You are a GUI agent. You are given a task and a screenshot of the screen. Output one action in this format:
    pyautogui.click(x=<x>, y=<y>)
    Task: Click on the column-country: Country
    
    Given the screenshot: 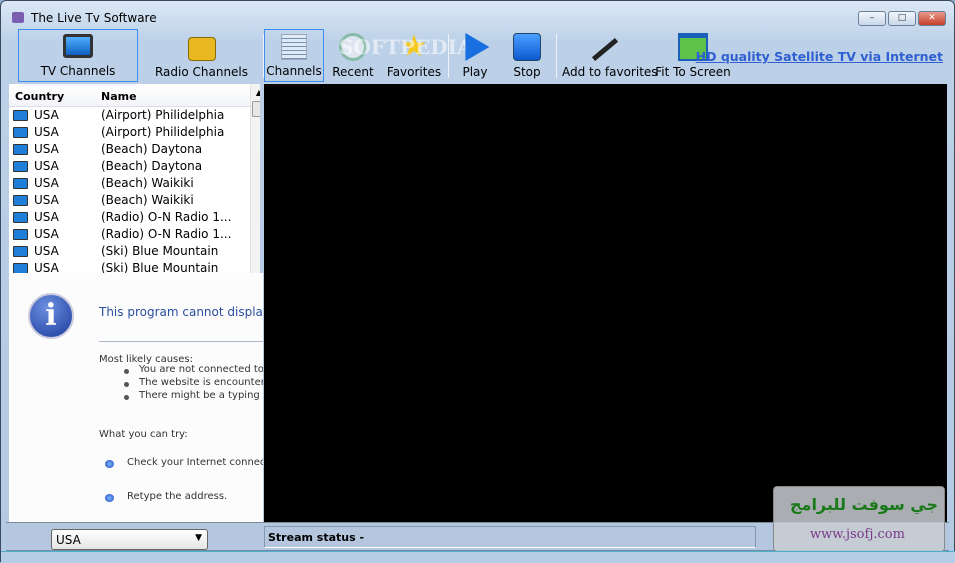 What is the action you would take?
    pyautogui.click(x=39, y=96)
    